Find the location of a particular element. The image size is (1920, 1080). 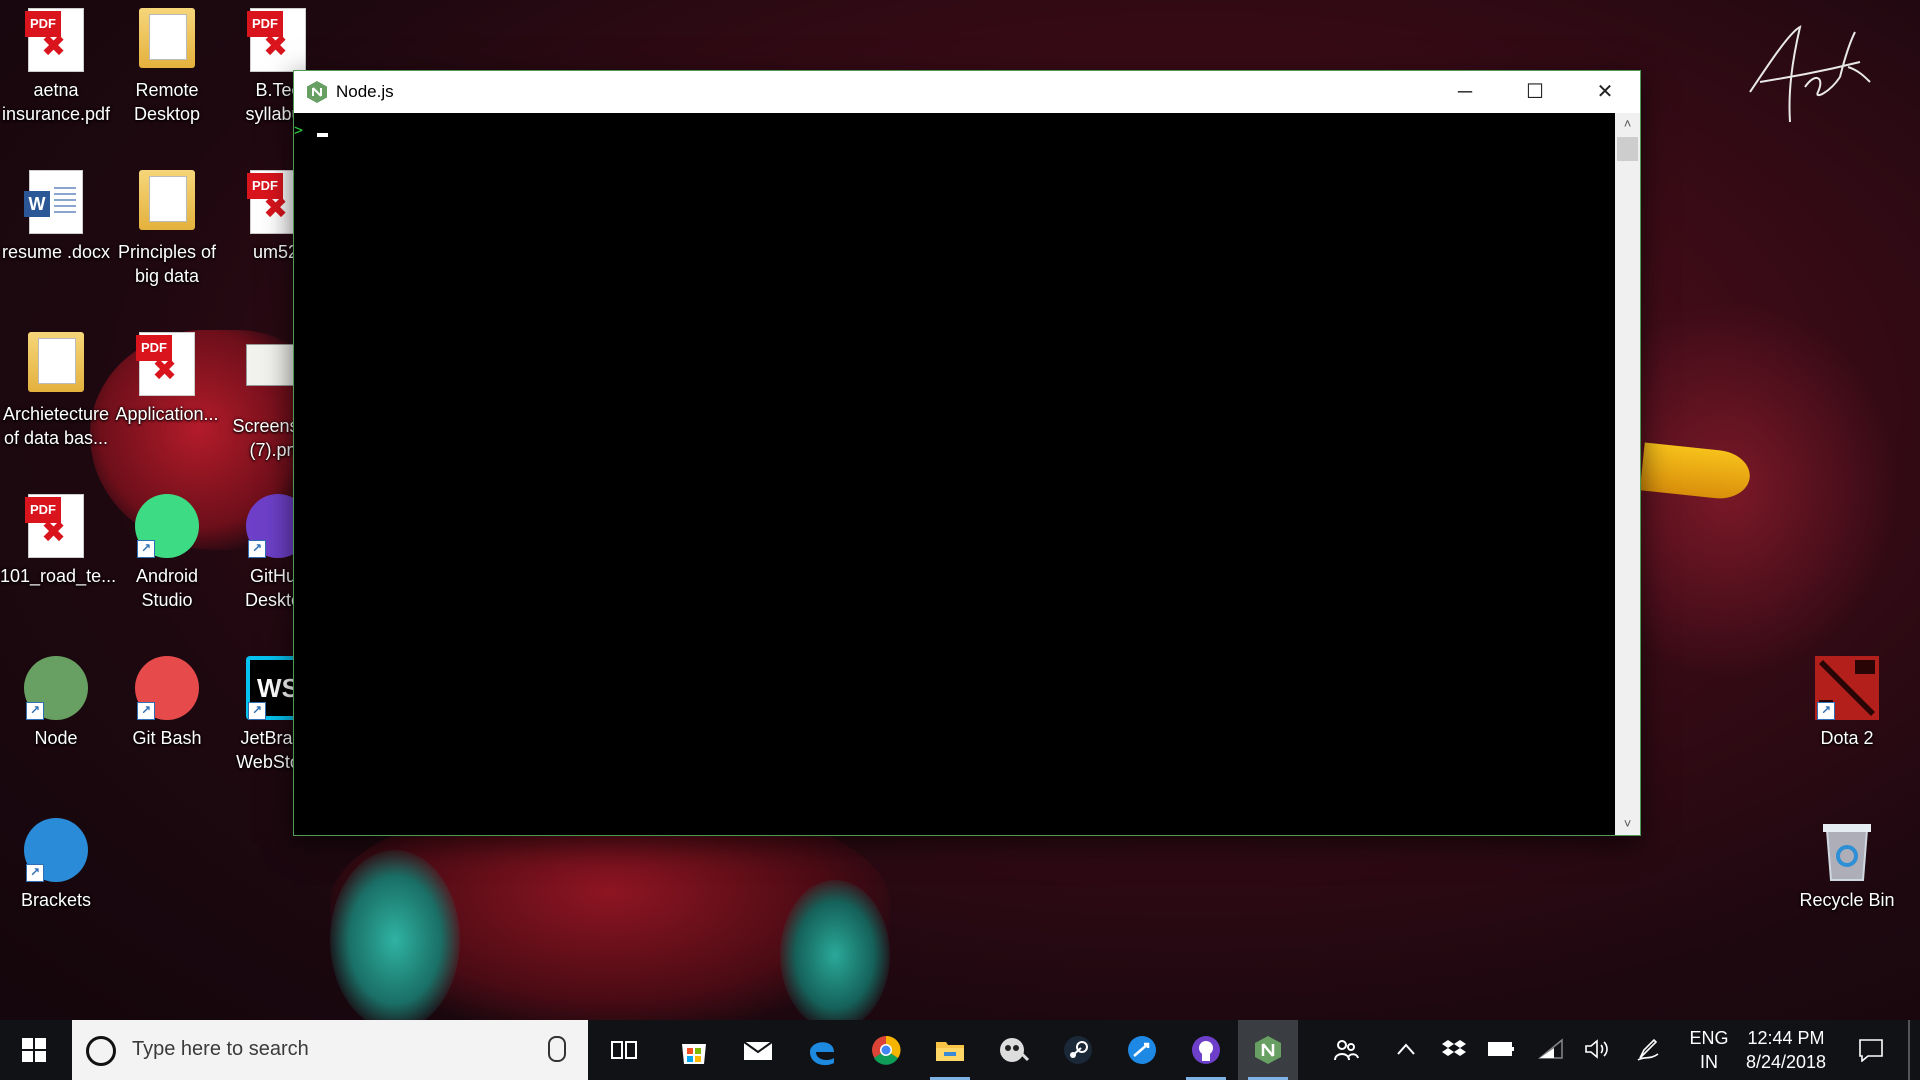

taskbar-button-chrome is located at coordinates (886, 1050).